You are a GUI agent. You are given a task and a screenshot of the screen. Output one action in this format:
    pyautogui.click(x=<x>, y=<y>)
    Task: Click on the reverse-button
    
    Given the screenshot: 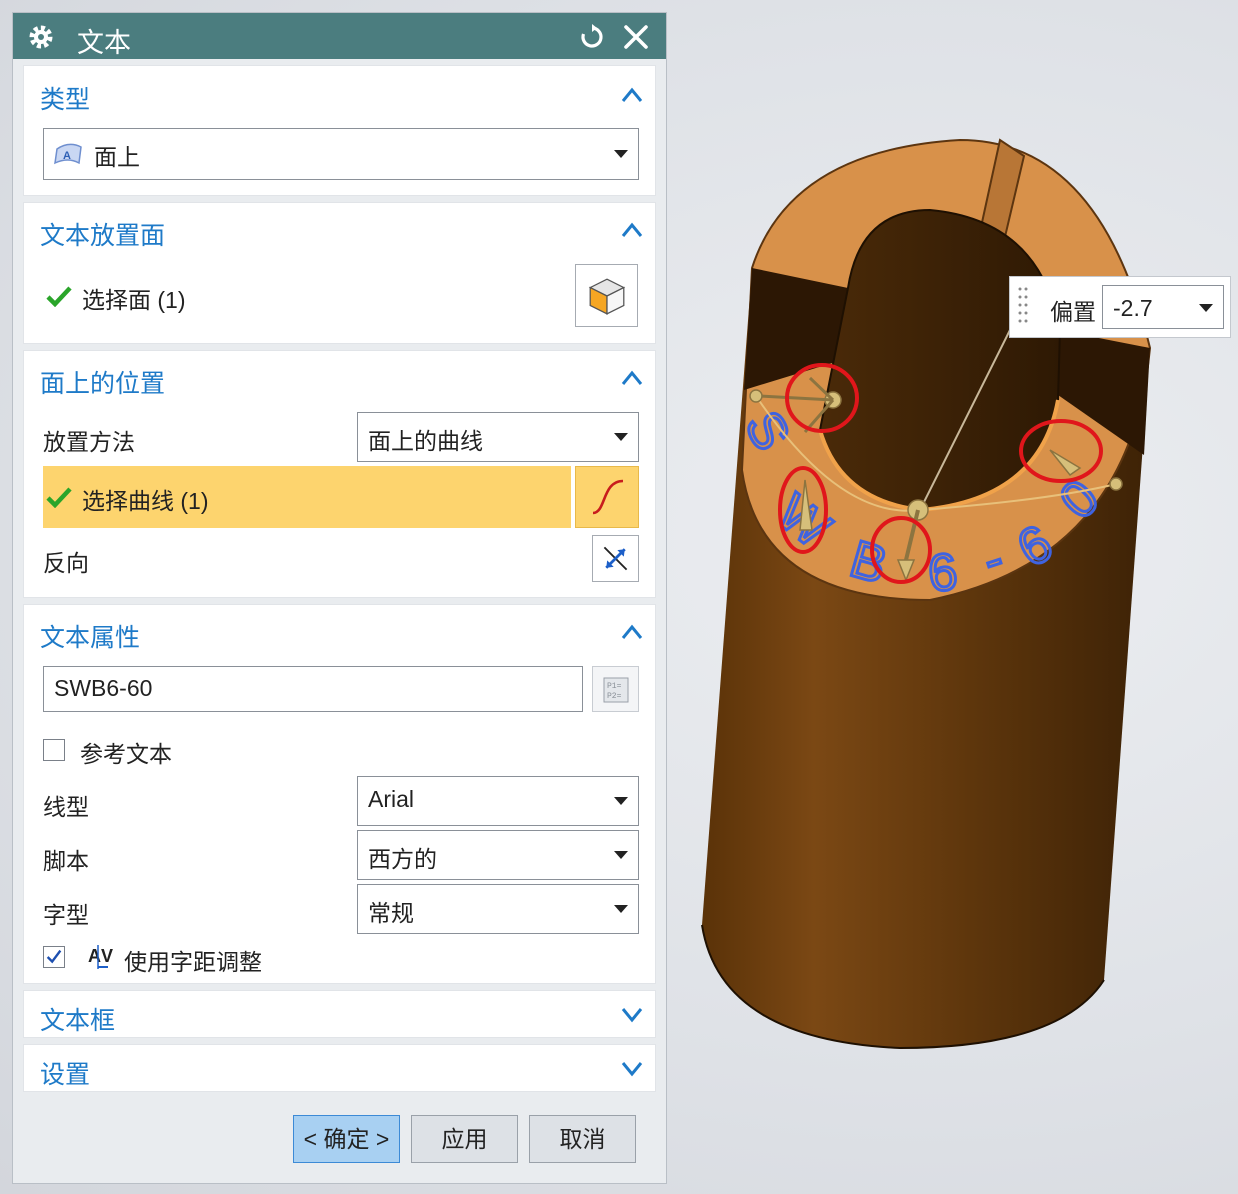 What is the action you would take?
    pyautogui.click(x=615, y=558)
    